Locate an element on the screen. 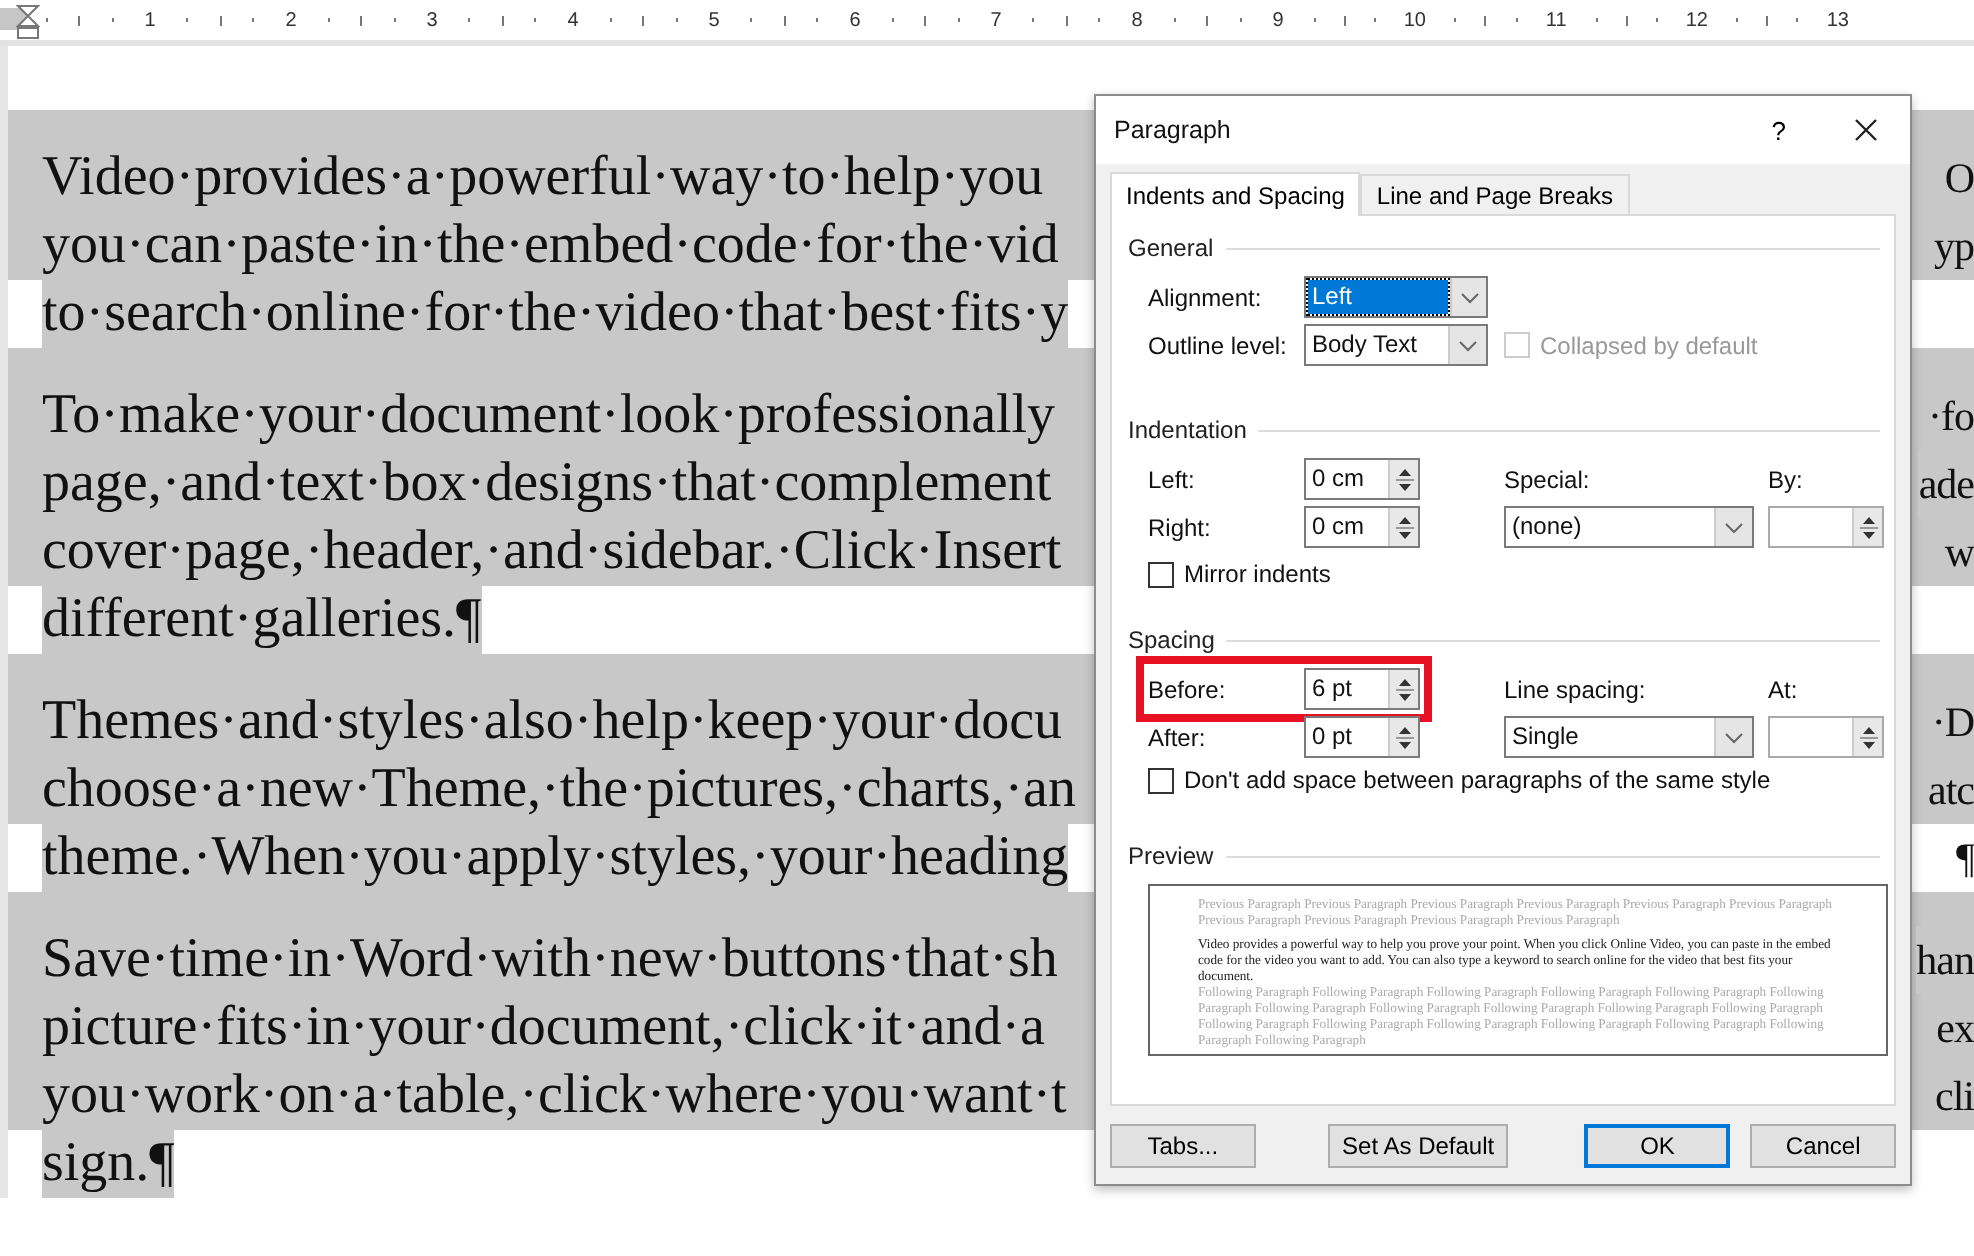 This screenshot has height=1256, width=1974. dialog-button: Cancel is located at coordinates (1823, 1146).